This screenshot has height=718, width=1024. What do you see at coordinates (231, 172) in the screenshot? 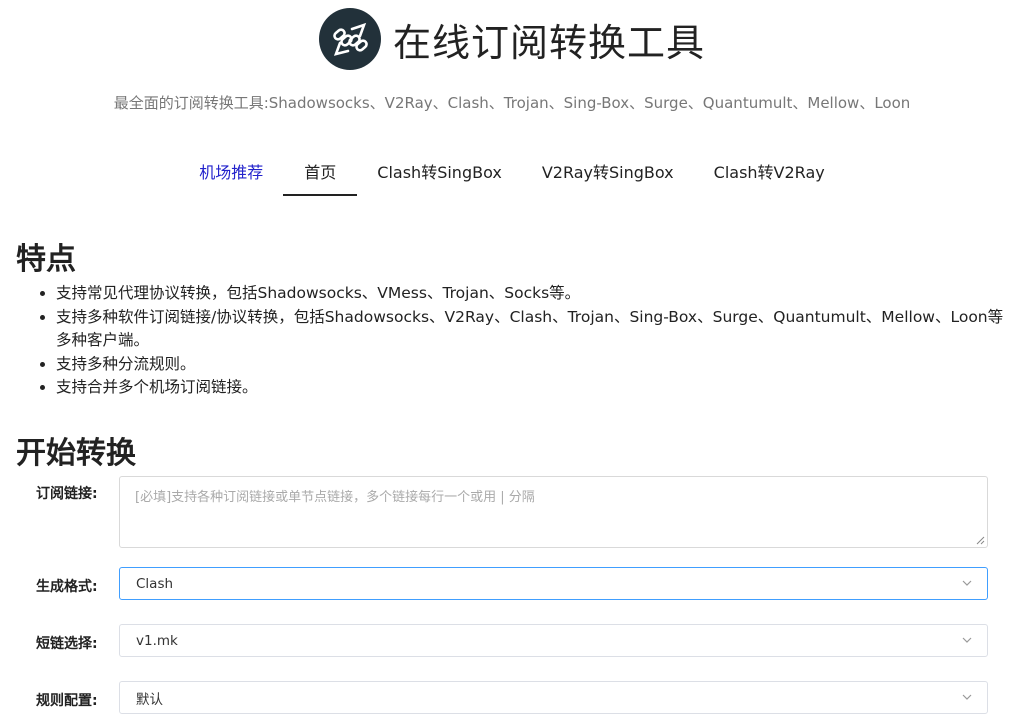
I see `tab-airport-recommend: 机场推荐` at bounding box center [231, 172].